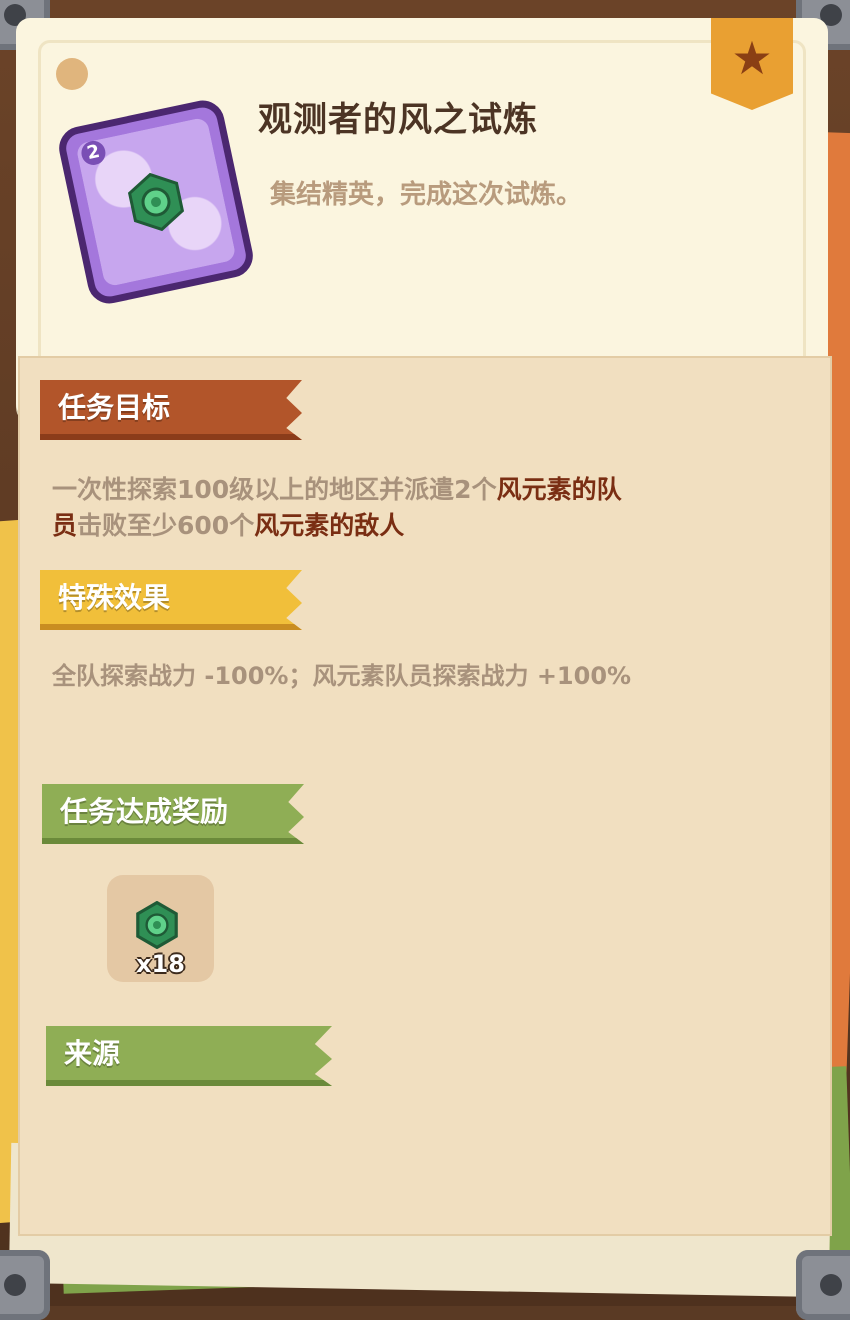 The image size is (850, 1320). Describe the element at coordinates (171, 600) in the screenshot. I see `special-effect-header: 特殊效果` at that location.